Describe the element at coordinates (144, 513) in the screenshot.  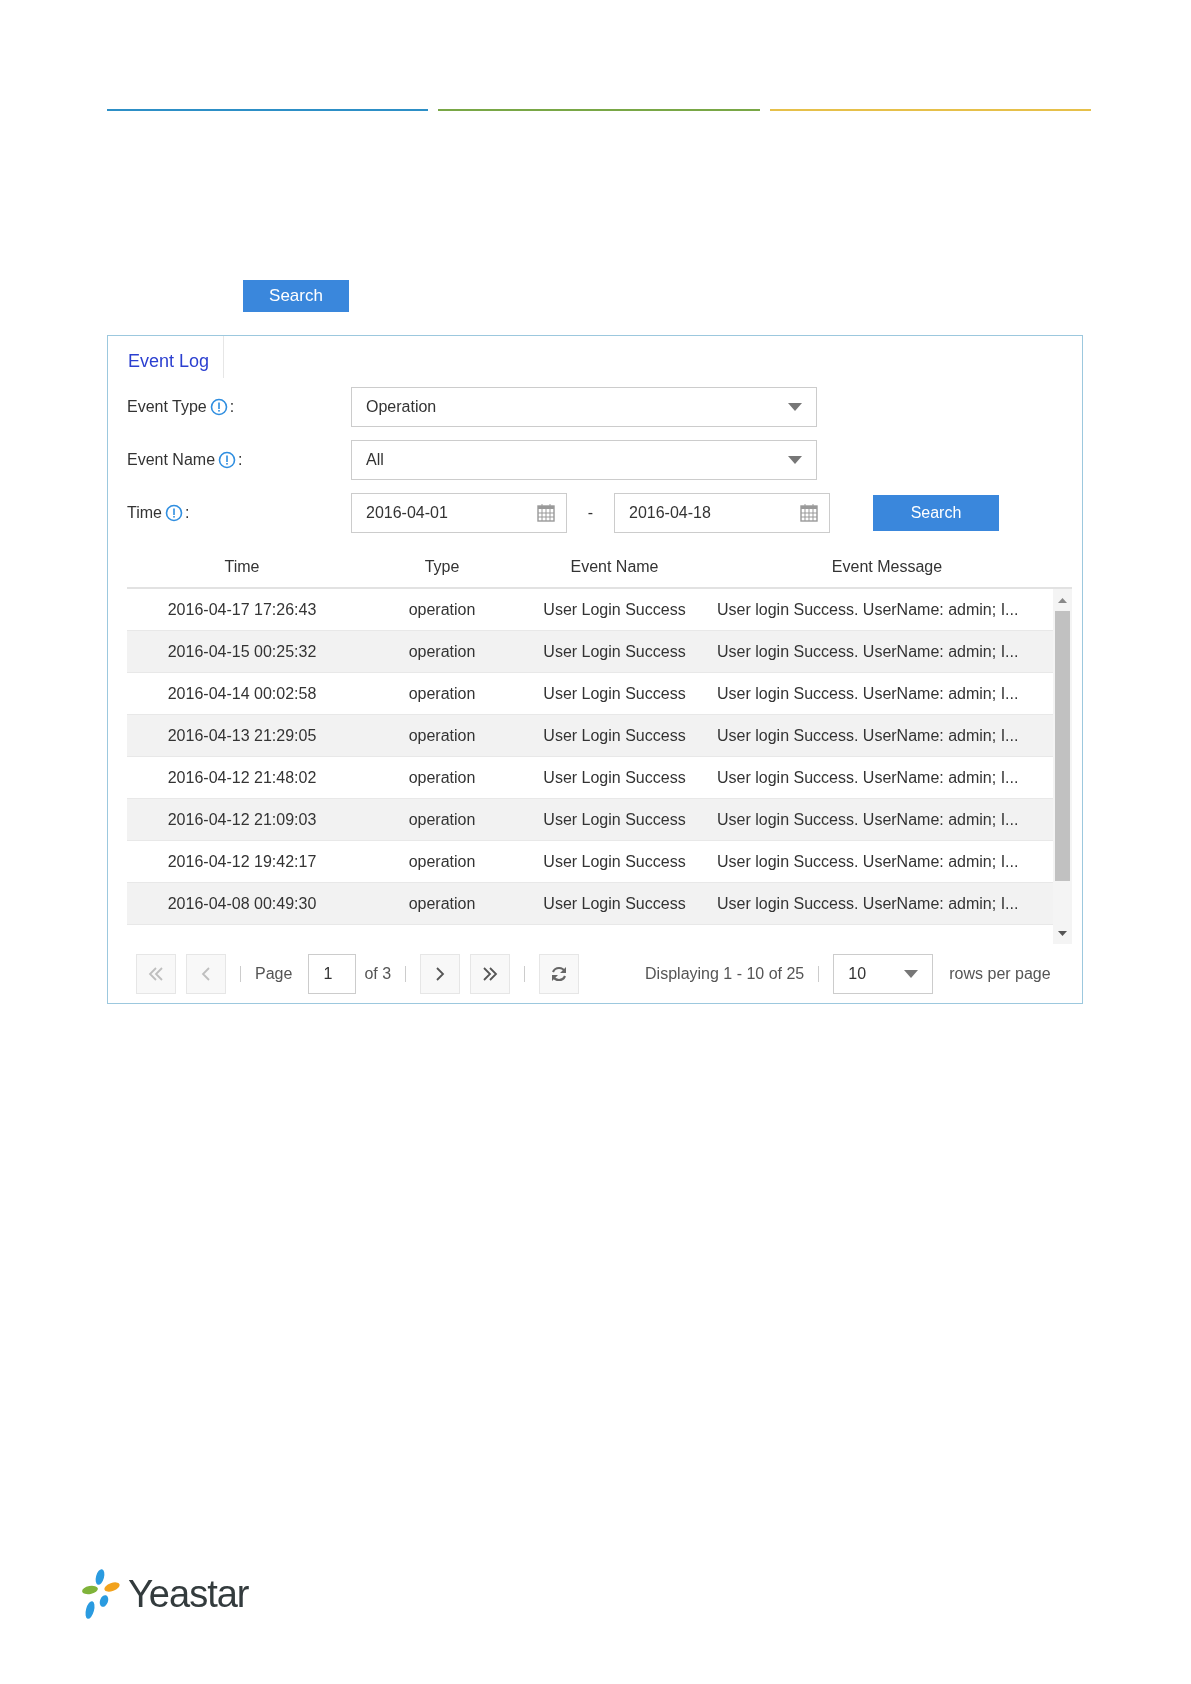
I see `field-label: Time` at that location.